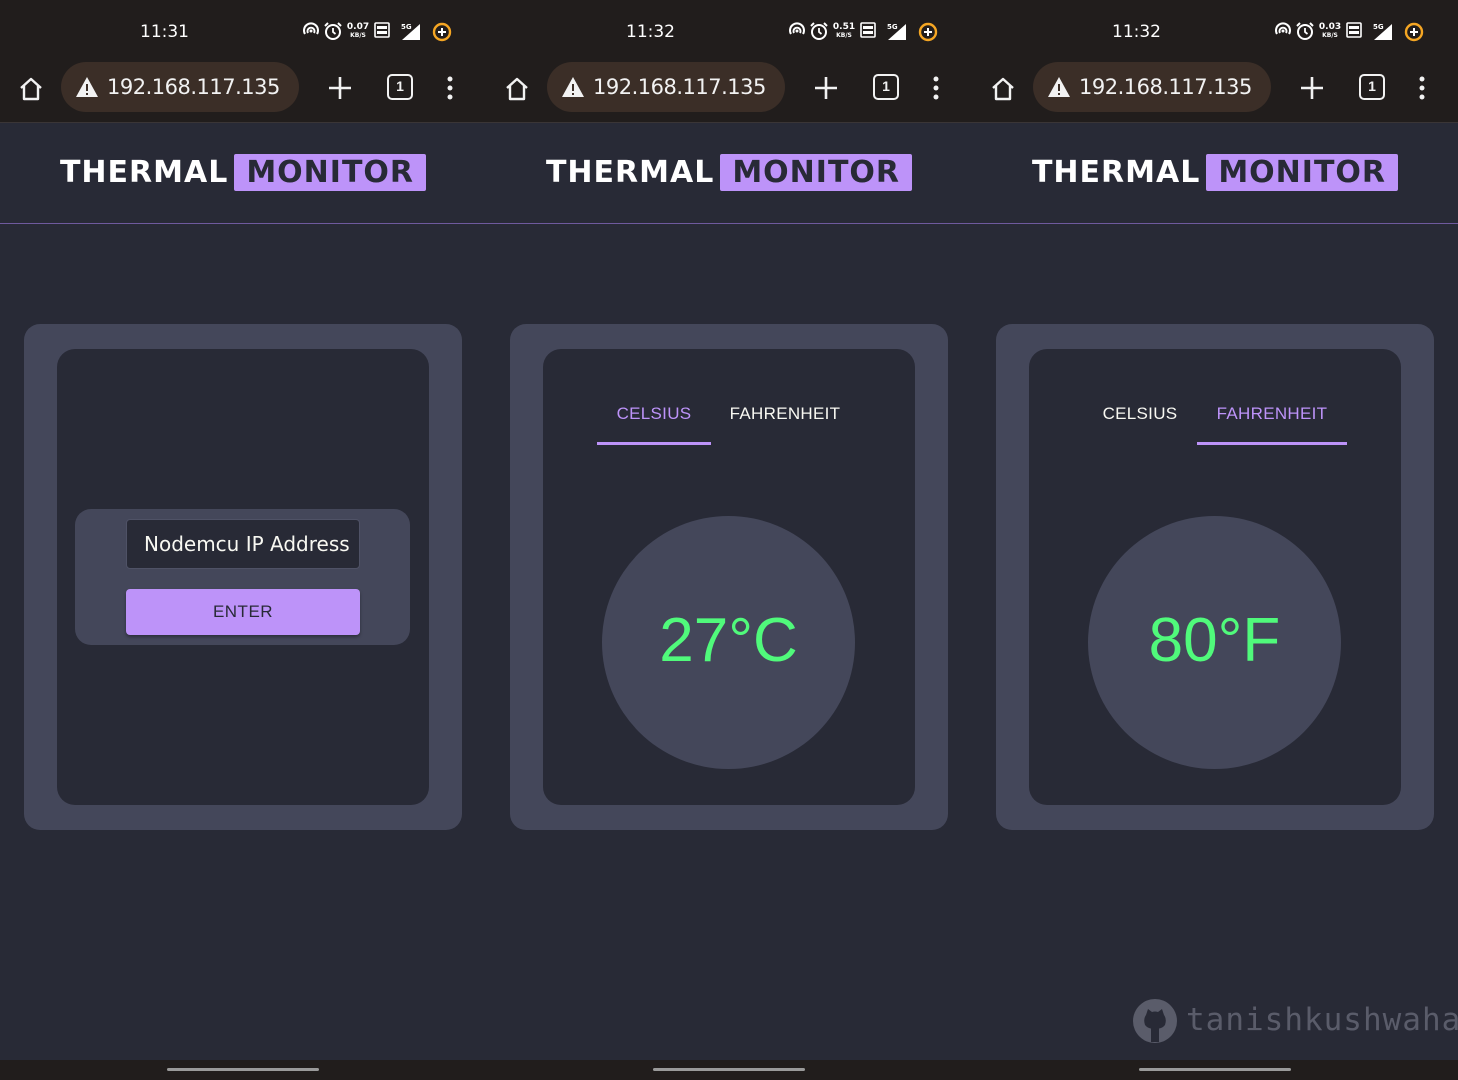  Describe the element at coordinates (729, 31) in the screenshot. I see `status-bar: 11:32 0.51 KB/S 5G` at that location.